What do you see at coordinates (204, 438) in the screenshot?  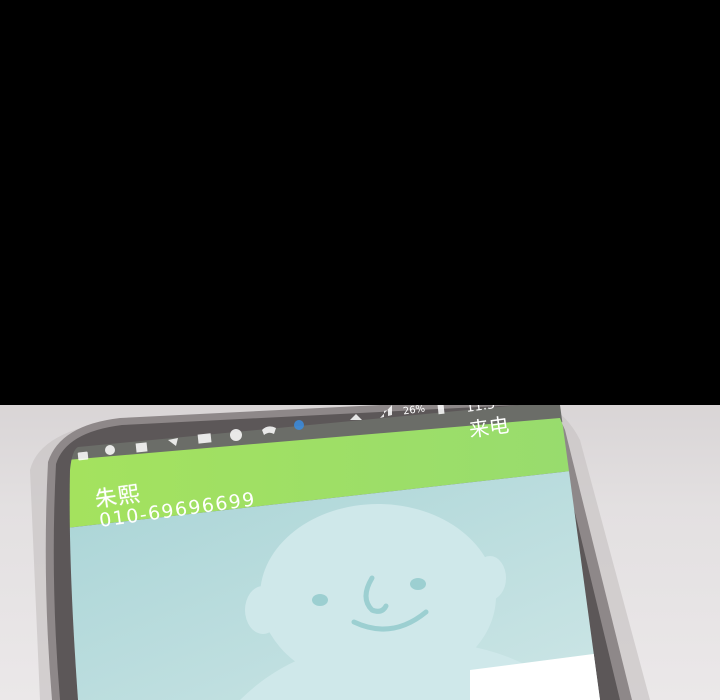 I see `mail-icon` at bounding box center [204, 438].